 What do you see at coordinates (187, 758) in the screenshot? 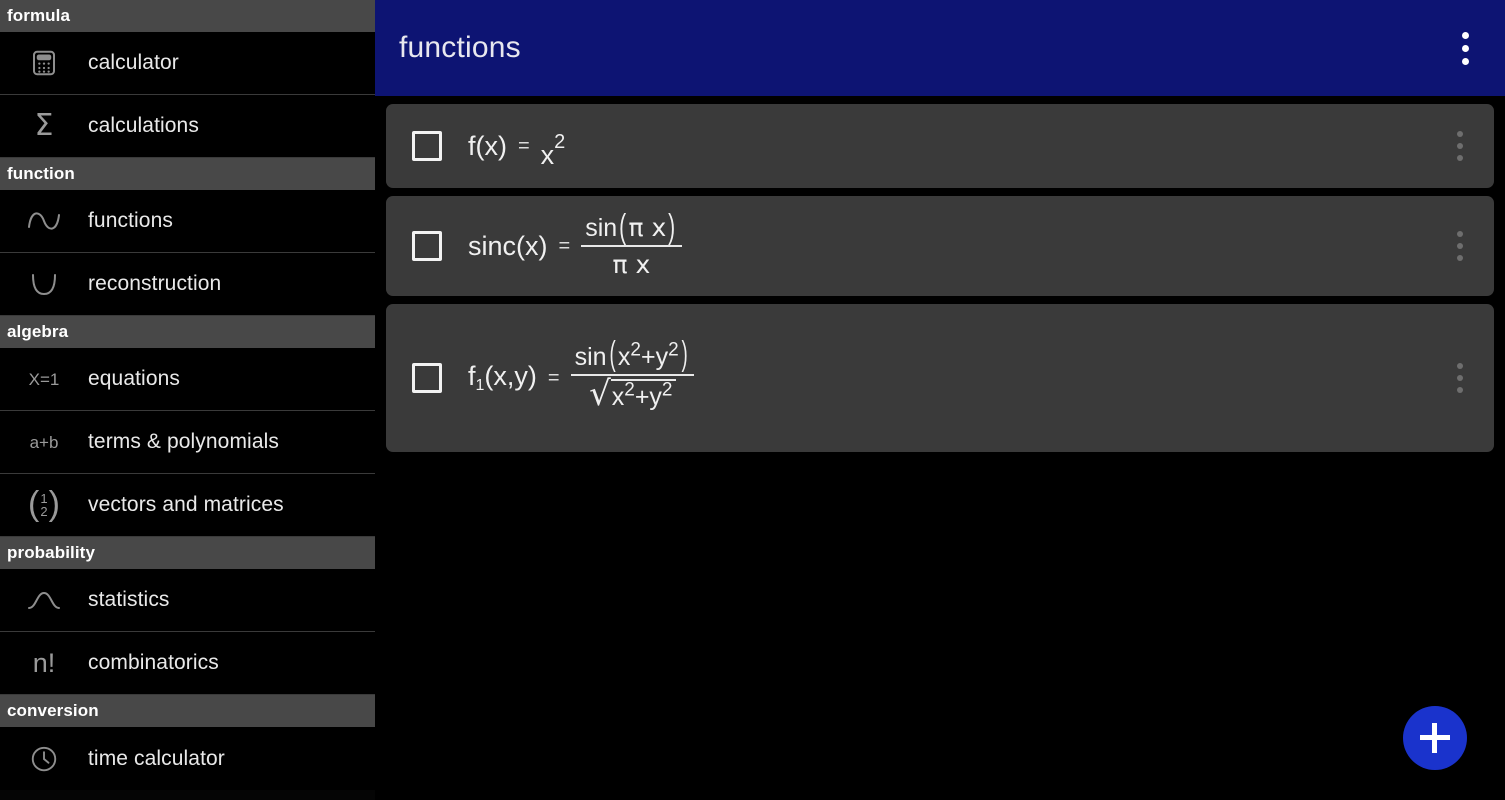
I see `sidebar-item-time-calculator: time calculator` at bounding box center [187, 758].